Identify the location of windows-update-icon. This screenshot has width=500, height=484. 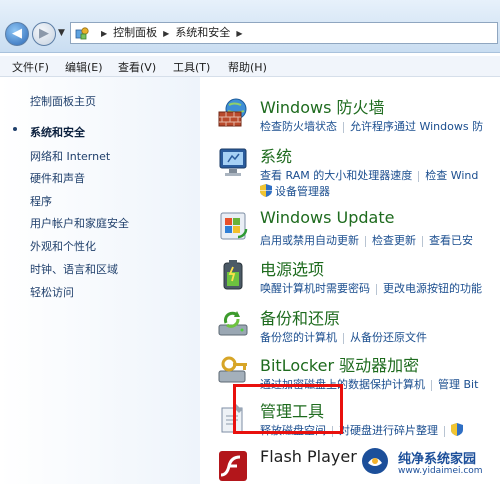
(234, 226).